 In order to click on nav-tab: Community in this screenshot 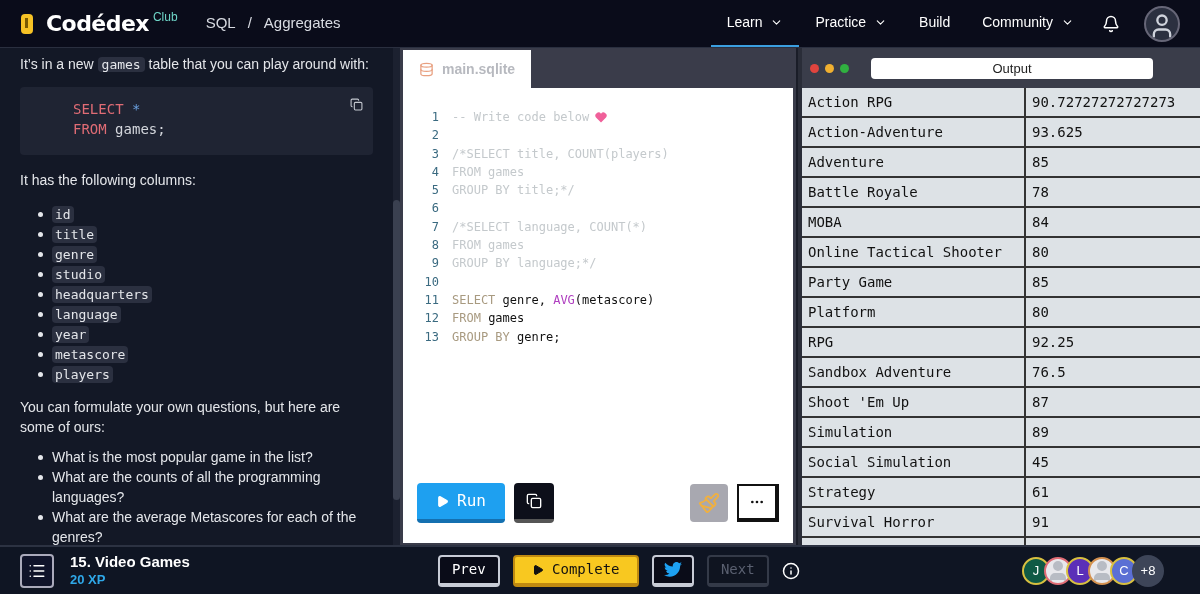, I will do `click(1028, 23)`.